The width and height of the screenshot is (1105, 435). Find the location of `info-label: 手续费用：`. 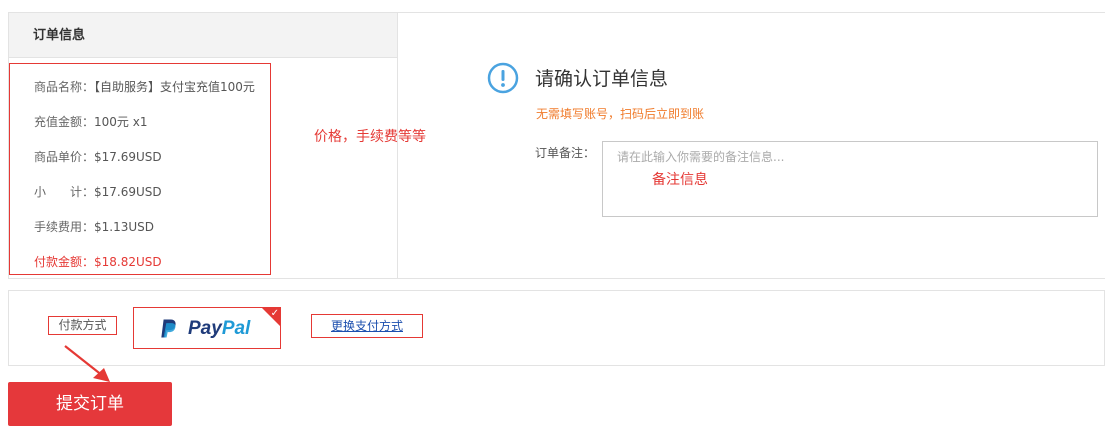

info-label: 手续费用： is located at coordinates (64, 227).